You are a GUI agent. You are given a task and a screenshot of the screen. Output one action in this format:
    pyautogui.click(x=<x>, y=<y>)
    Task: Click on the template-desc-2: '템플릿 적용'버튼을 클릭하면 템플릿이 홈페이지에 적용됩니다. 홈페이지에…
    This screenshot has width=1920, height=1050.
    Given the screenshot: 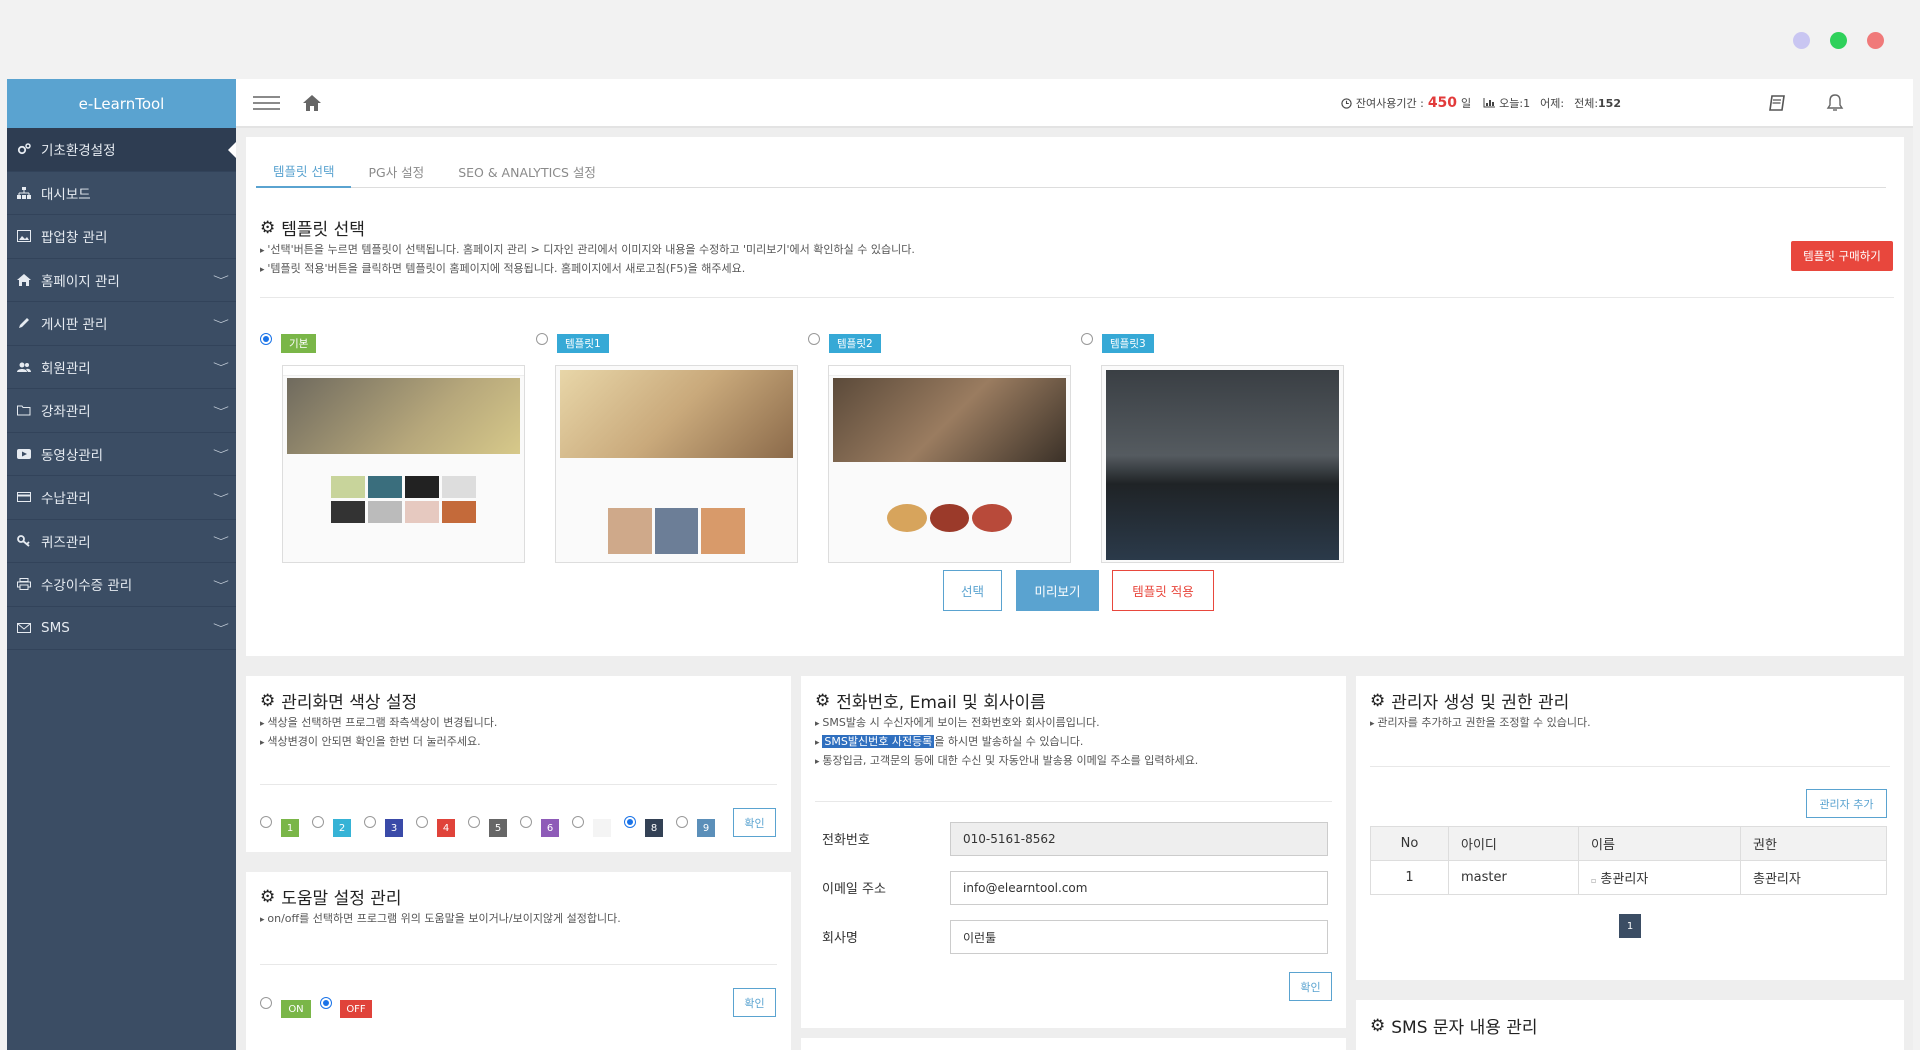 What is the action you would take?
    pyautogui.click(x=587, y=269)
    